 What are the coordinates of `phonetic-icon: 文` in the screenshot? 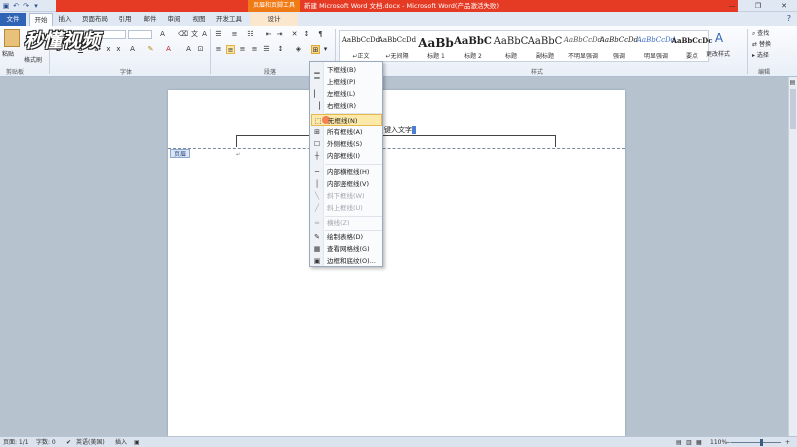 It's located at (194, 34).